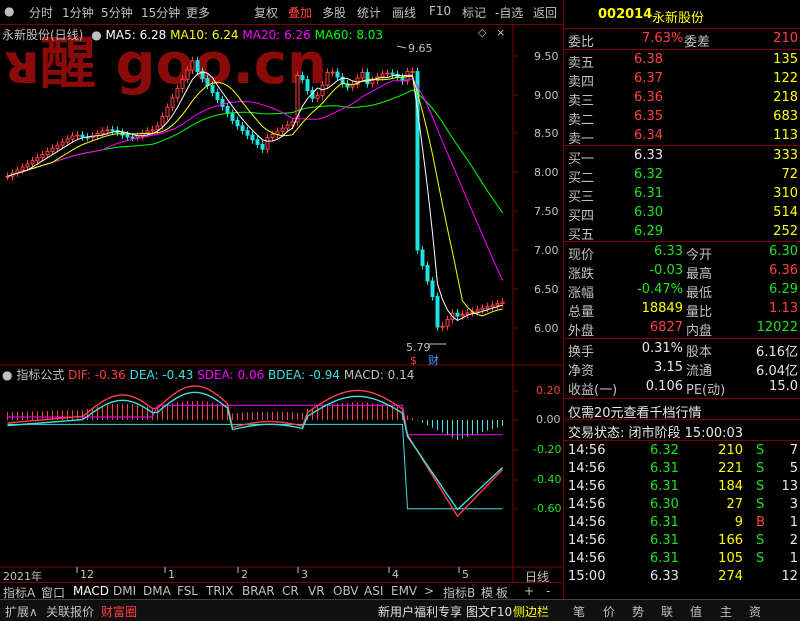 Image resolution: width=800 pixels, height=621 pixels. Describe the element at coordinates (696, 611) in the screenshot. I see `tab-zhi: 值` at that location.